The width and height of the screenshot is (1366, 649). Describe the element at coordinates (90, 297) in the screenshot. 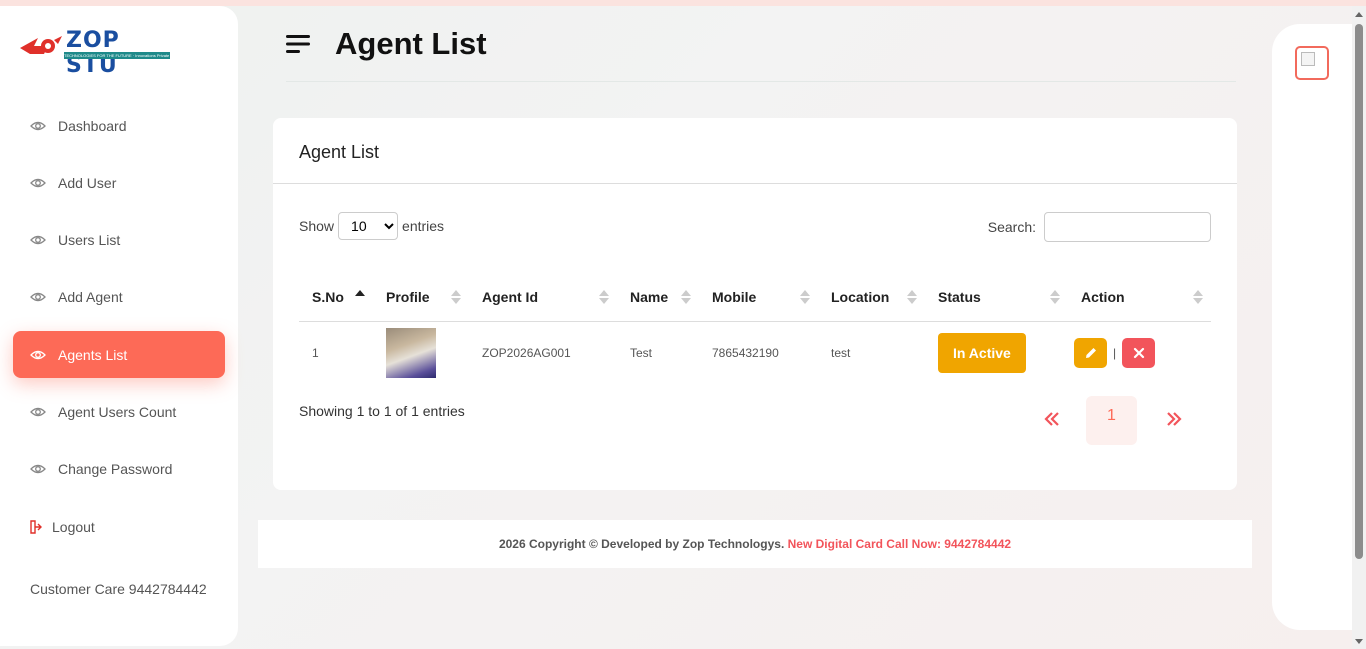

I see `sidebar-item-label: Add Agent` at that location.